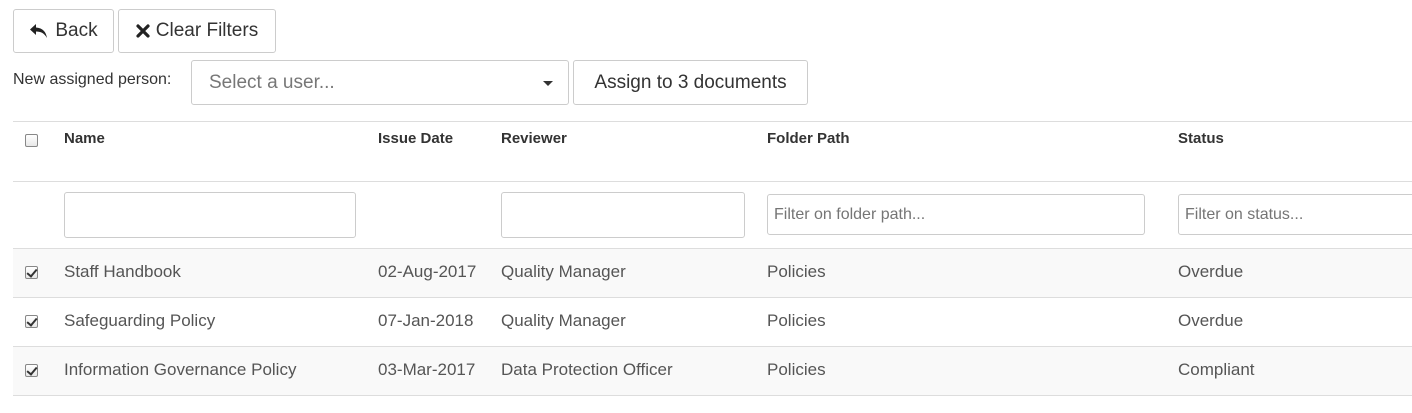 The image size is (1412, 413). Describe the element at coordinates (39, 31) in the screenshot. I see `reply-arrow-icon` at that location.